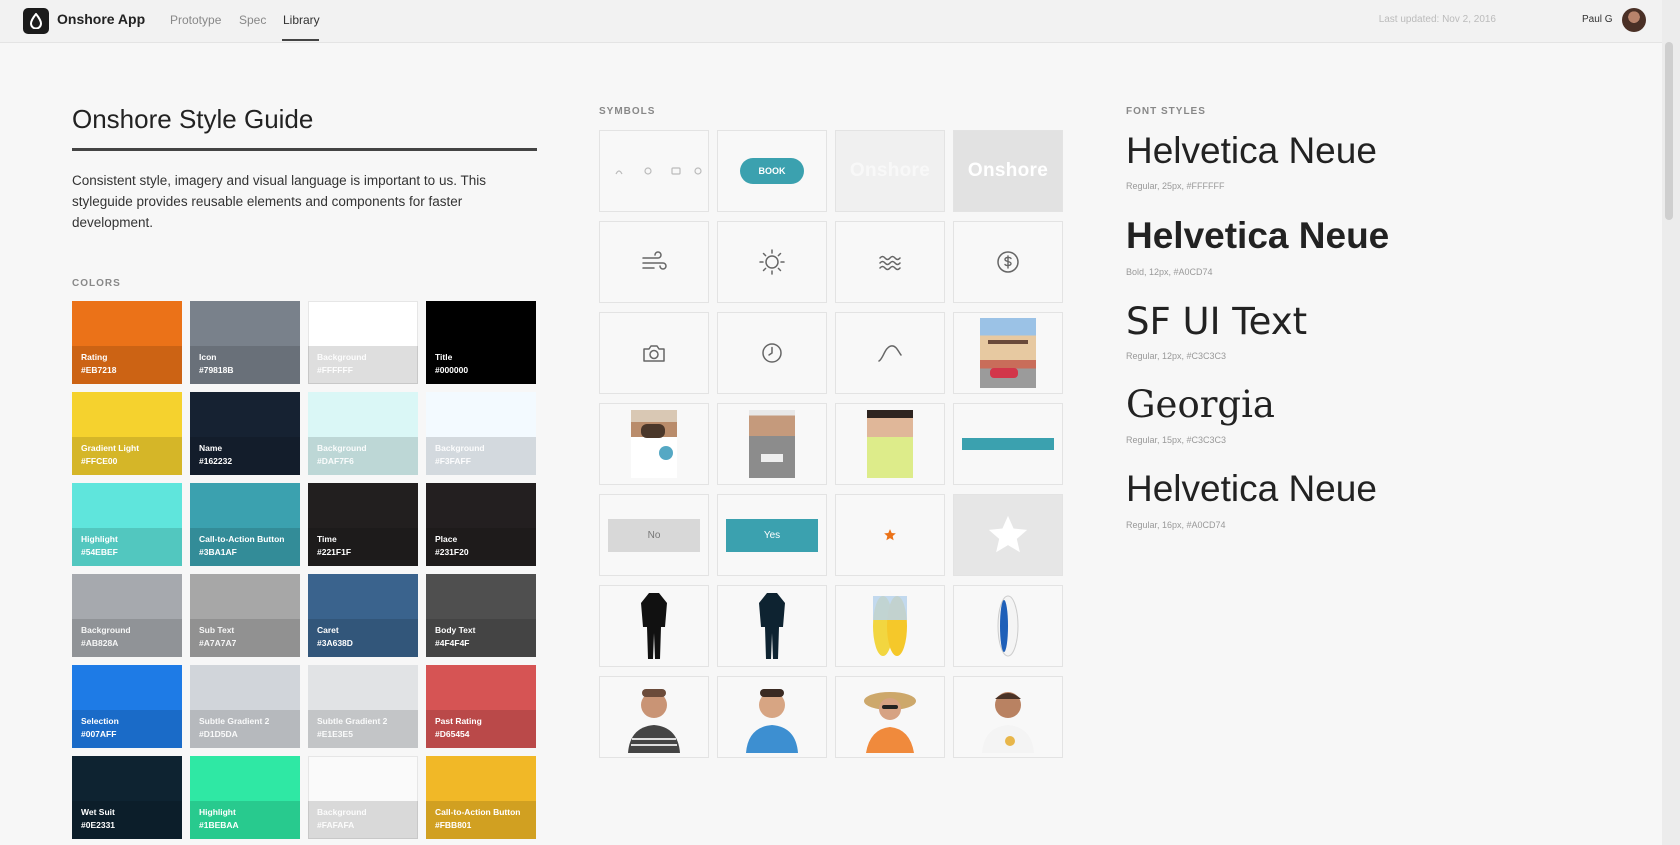  Describe the element at coordinates (127, 342) in the screenshot. I see `color-swatch: Rating #EB7218` at that location.